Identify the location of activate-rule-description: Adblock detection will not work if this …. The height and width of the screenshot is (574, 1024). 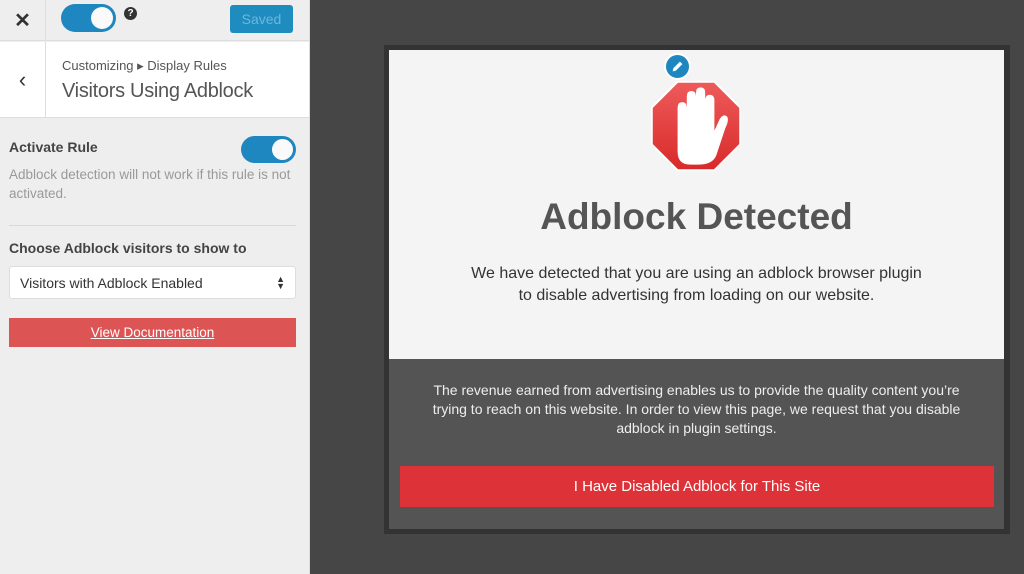
(150, 184).